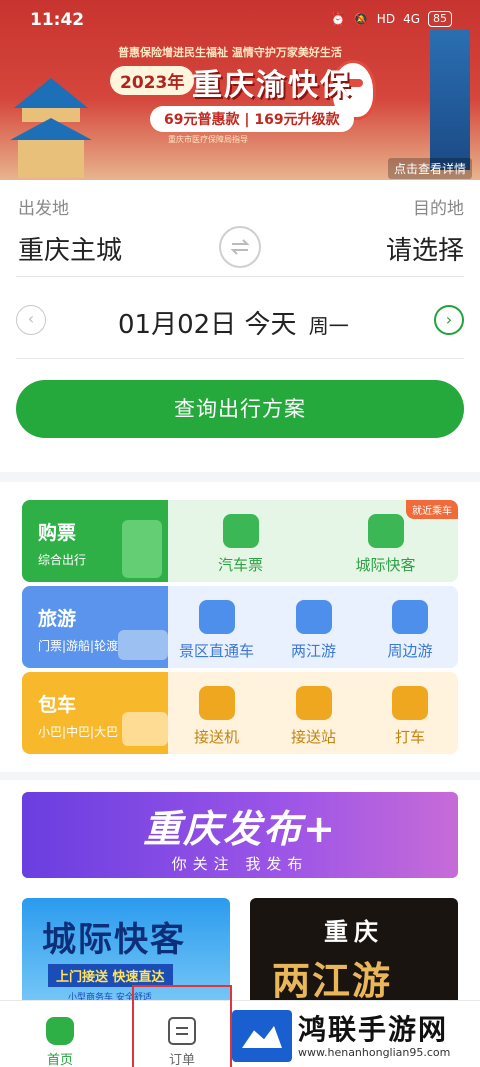  What do you see at coordinates (373, 1029) in the screenshot?
I see `watermark-title: 鸿联手游网` at bounding box center [373, 1029].